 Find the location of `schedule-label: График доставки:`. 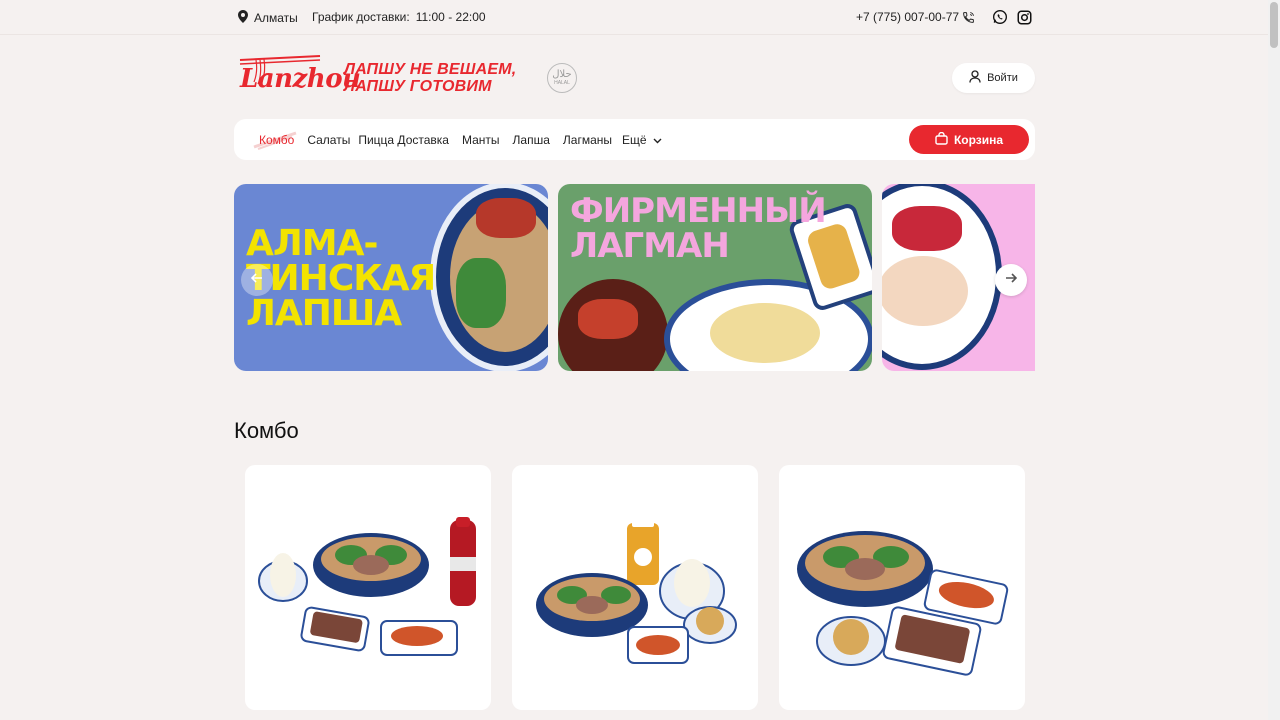

schedule-label: График доставки: is located at coordinates (361, 17).